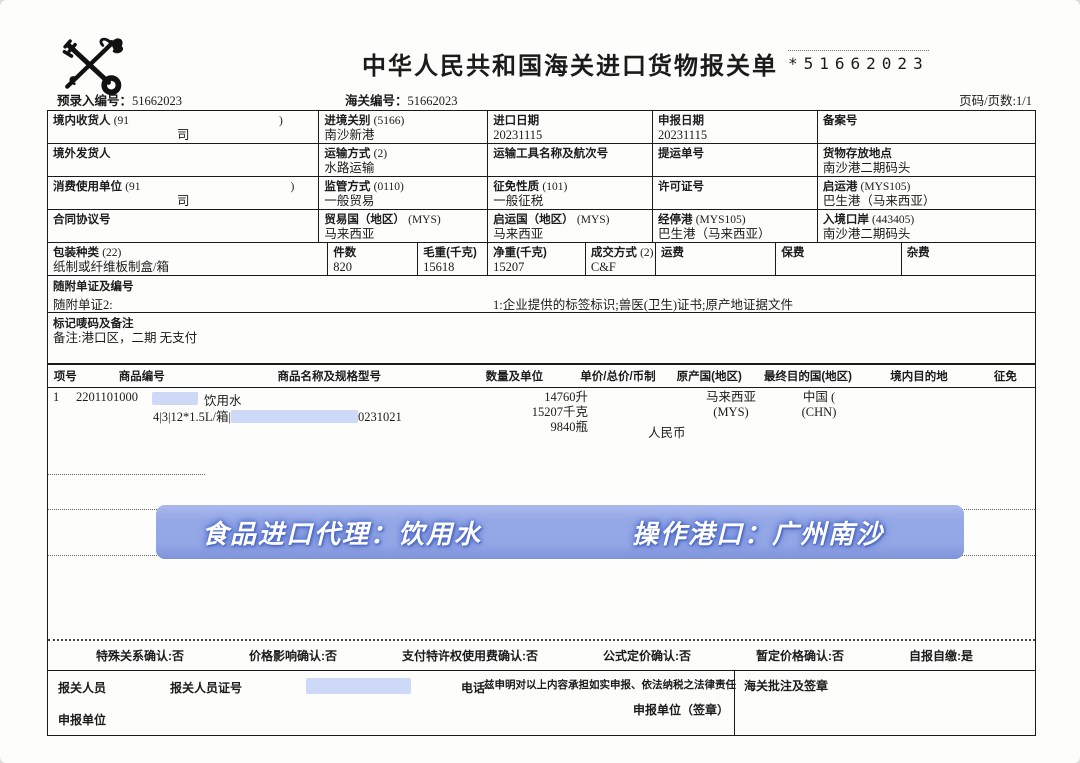  What do you see at coordinates (87, 187) in the screenshot?
I see `consumer-unit-label: 消费使用单位` at bounding box center [87, 187].